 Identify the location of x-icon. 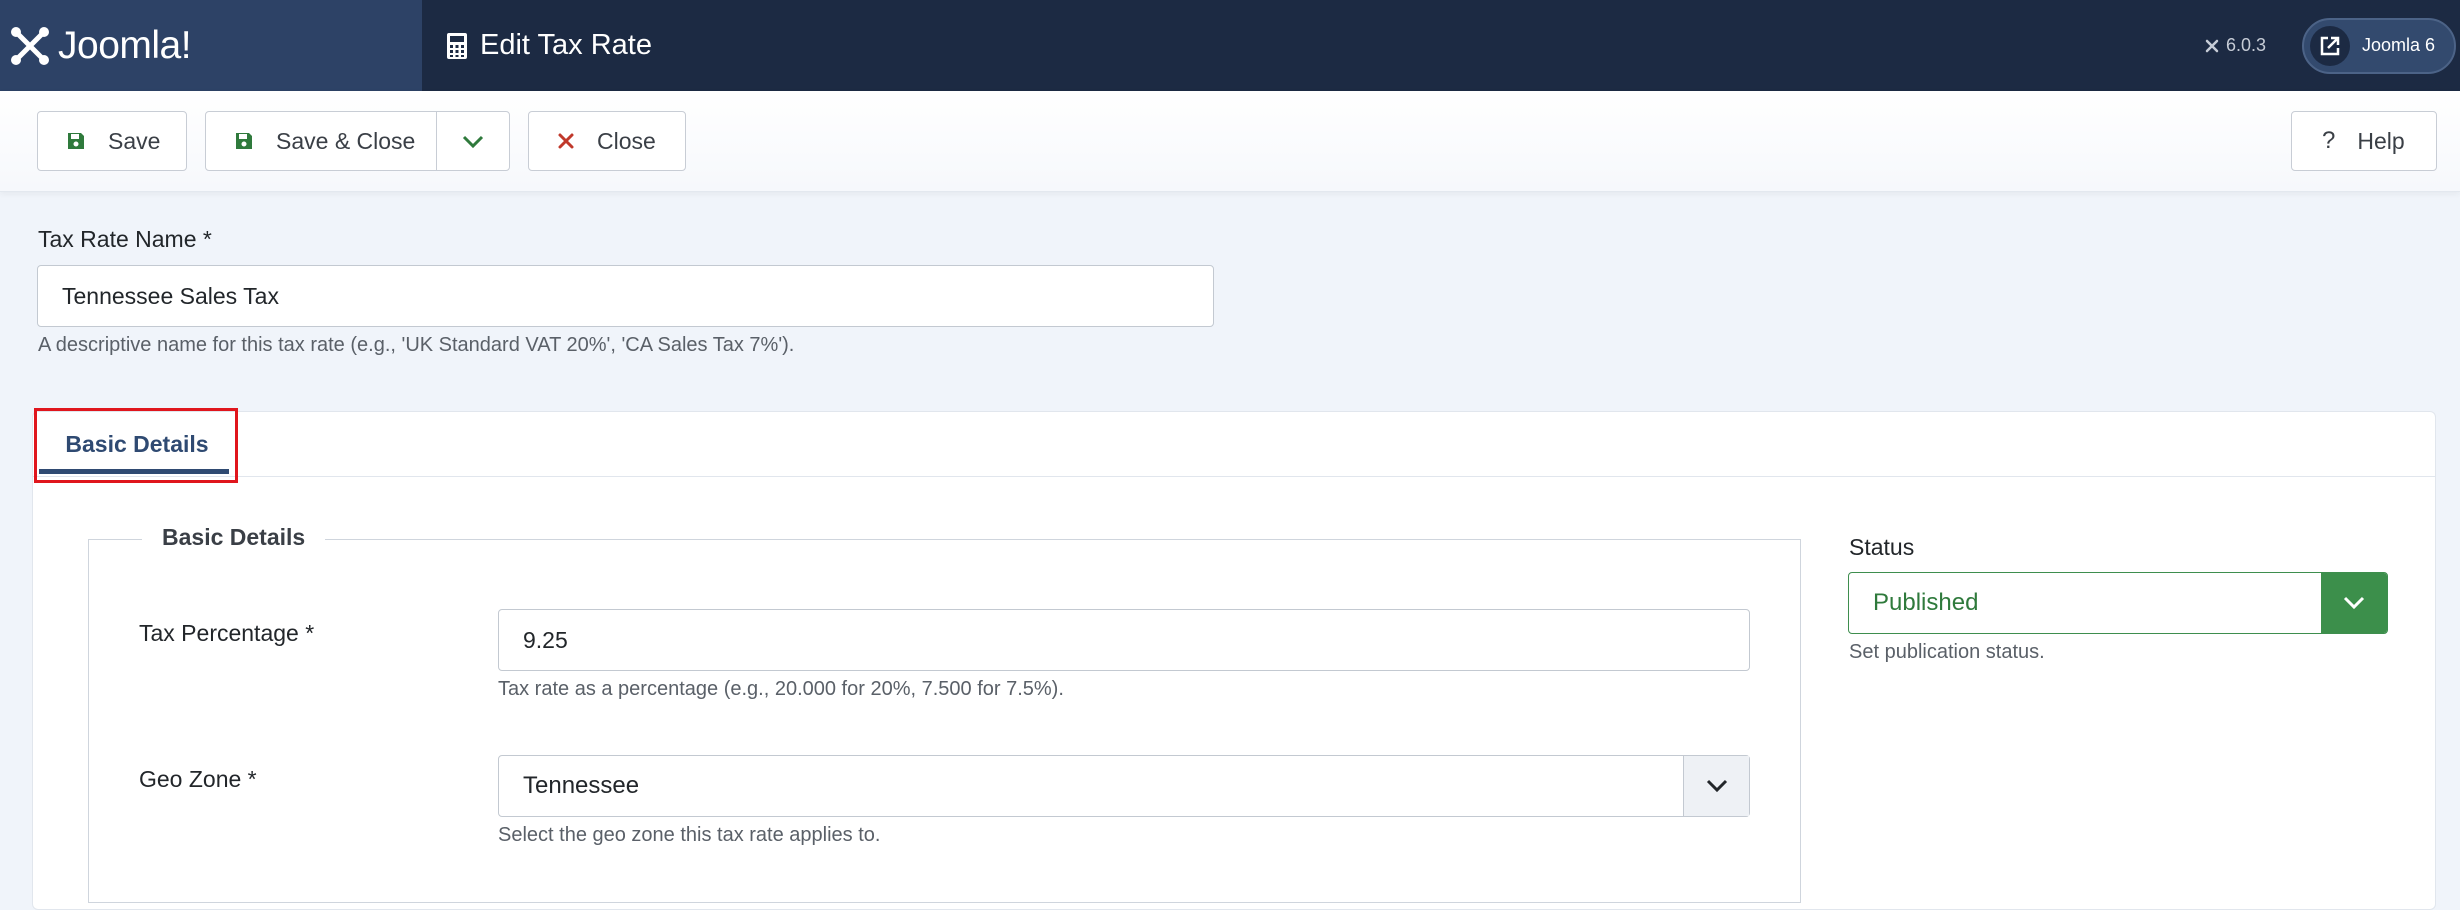
(566, 141).